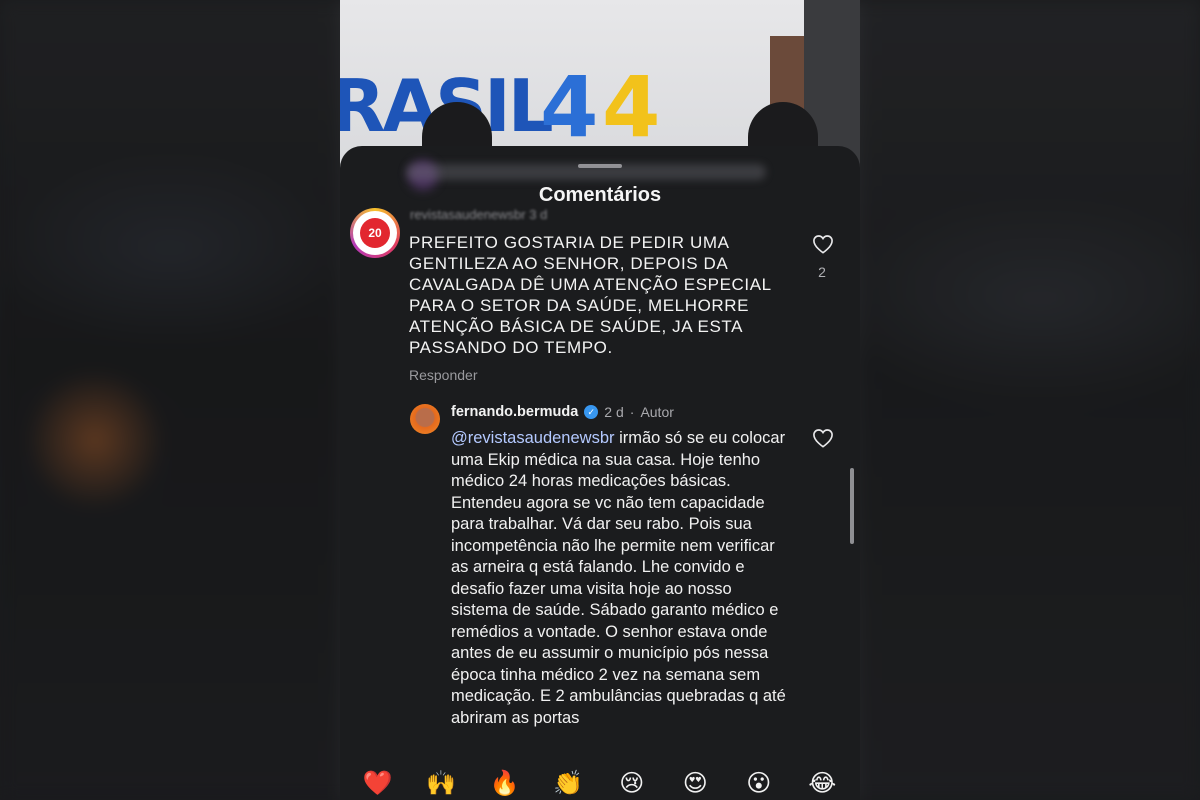 The image size is (1200, 800). I want to click on avatar-inner: 20, so click(375, 233).